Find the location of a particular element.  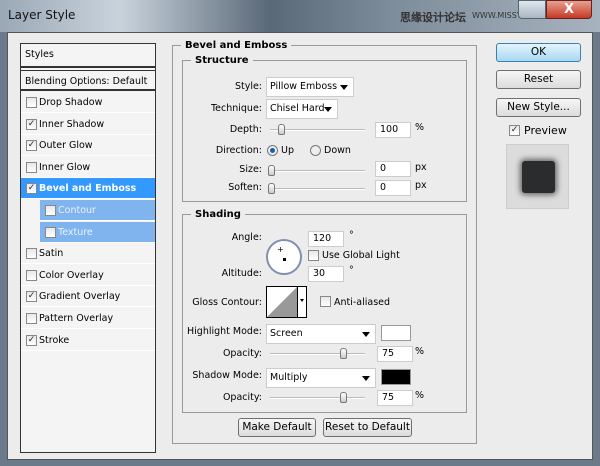

preview-swatch is located at coordinates (538, 177).